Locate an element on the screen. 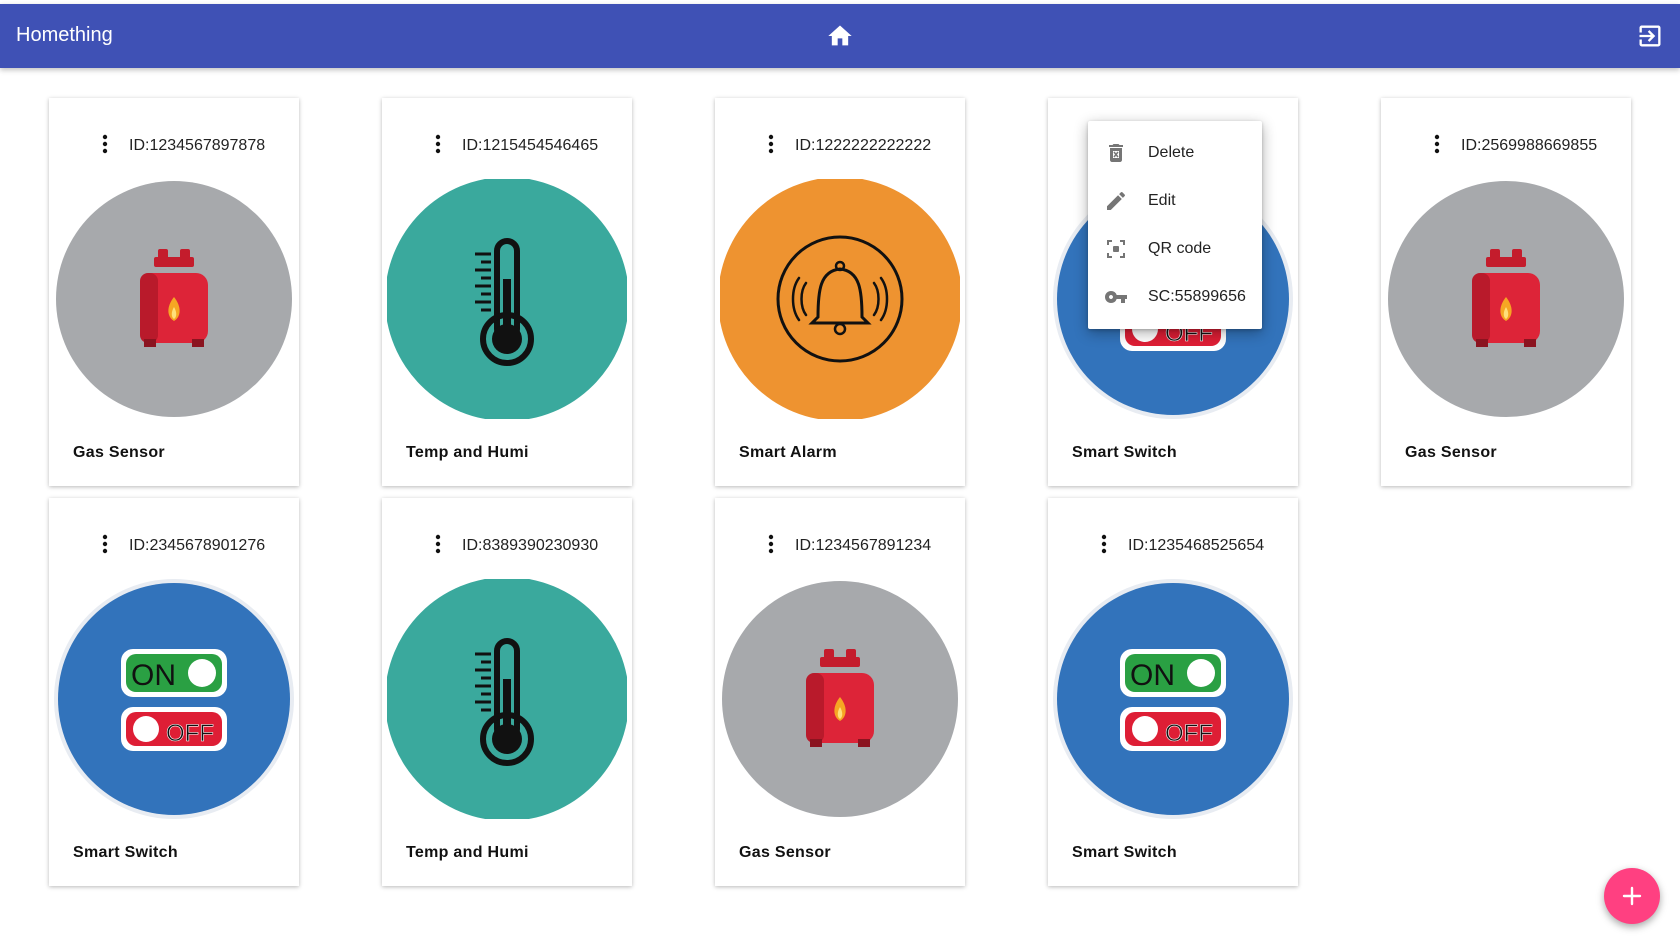  device-card: ID:1234567891234 Gas Sensor is located at coordinates (840, 692).